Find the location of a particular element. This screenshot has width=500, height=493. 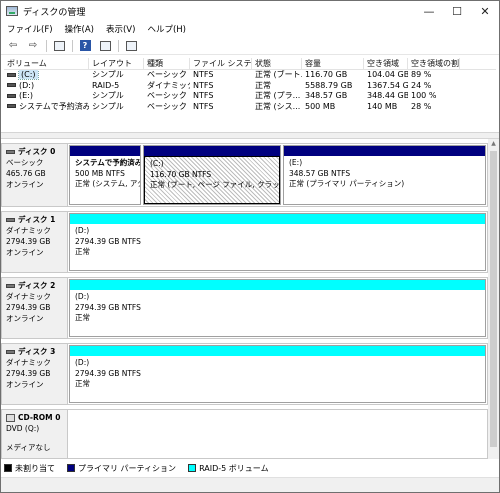

cdrom-media is located at coordinates (278, 434).